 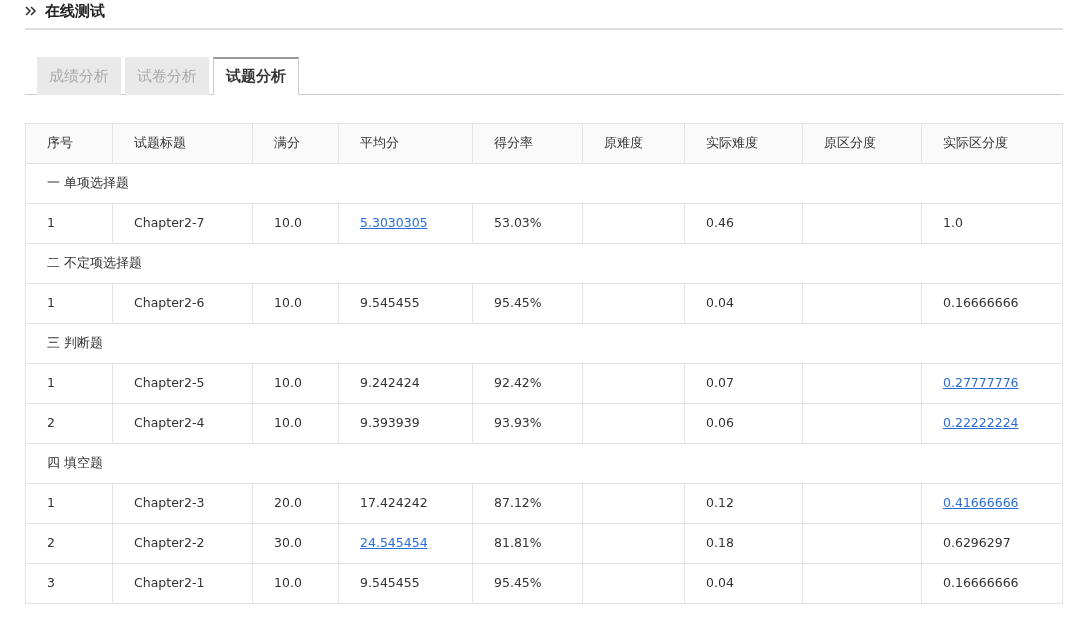 I want to click on section-title: 二 不定项选择题, so click(x=94, y=263).